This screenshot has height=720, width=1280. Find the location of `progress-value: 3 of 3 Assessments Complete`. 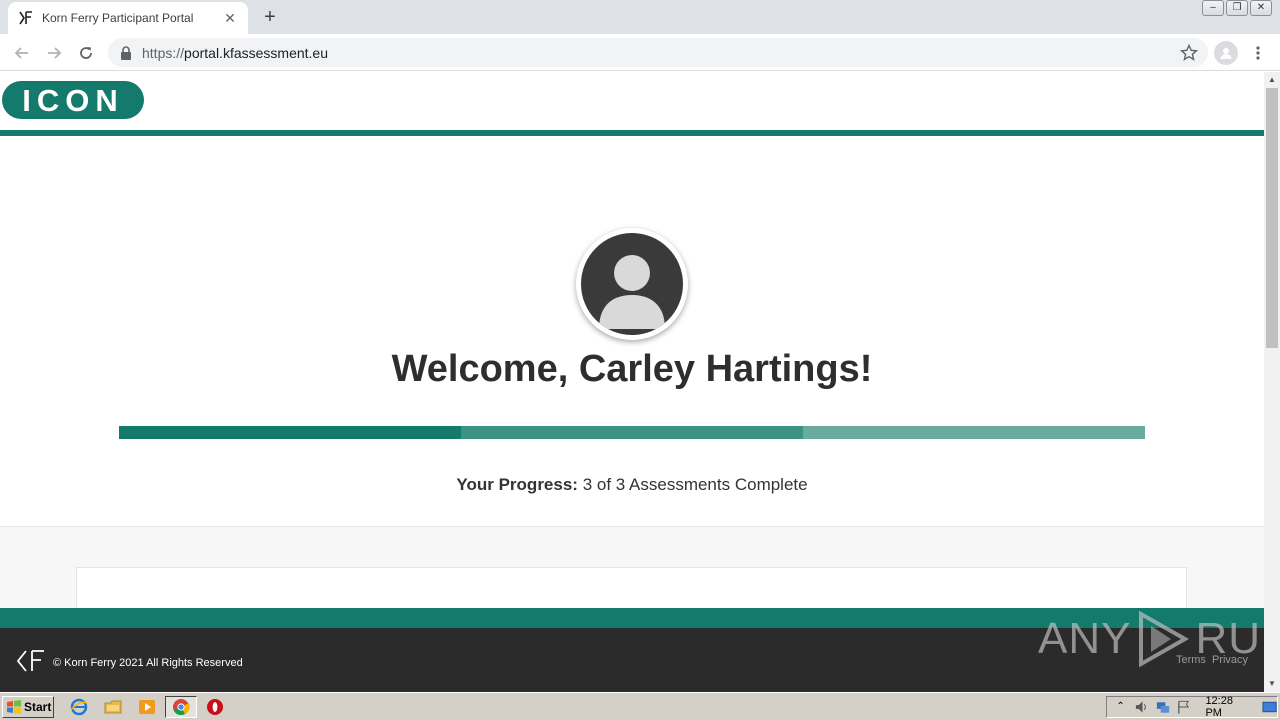

progress-value: 3 of 3 Assessments Complete is located at coordinates (695, 484).